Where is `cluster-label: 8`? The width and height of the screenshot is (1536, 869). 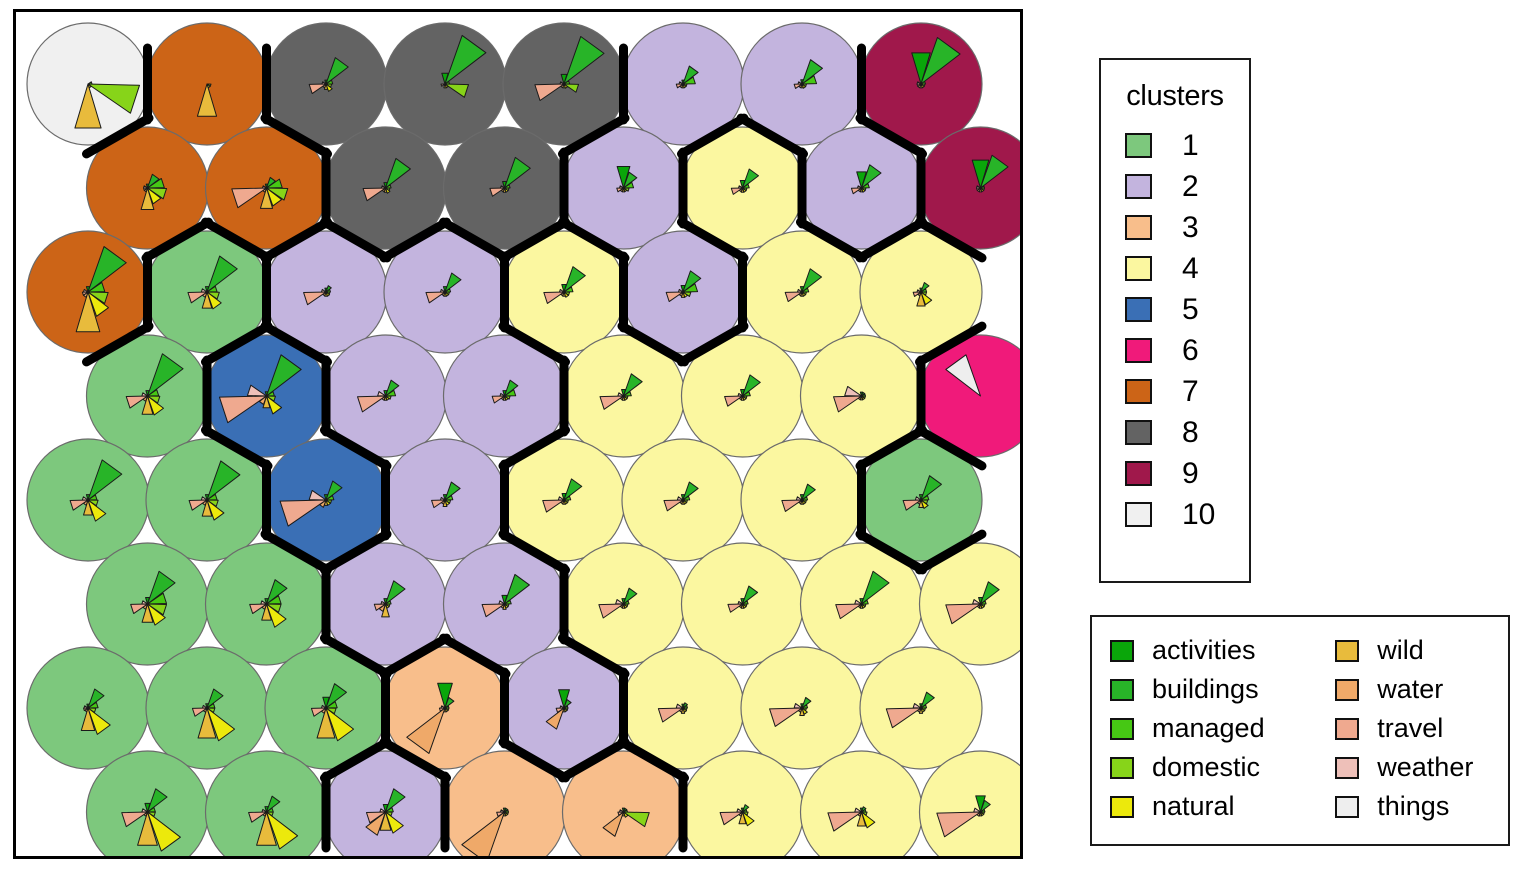 cluster-label: 8 is located at coordinates (1190, 432).